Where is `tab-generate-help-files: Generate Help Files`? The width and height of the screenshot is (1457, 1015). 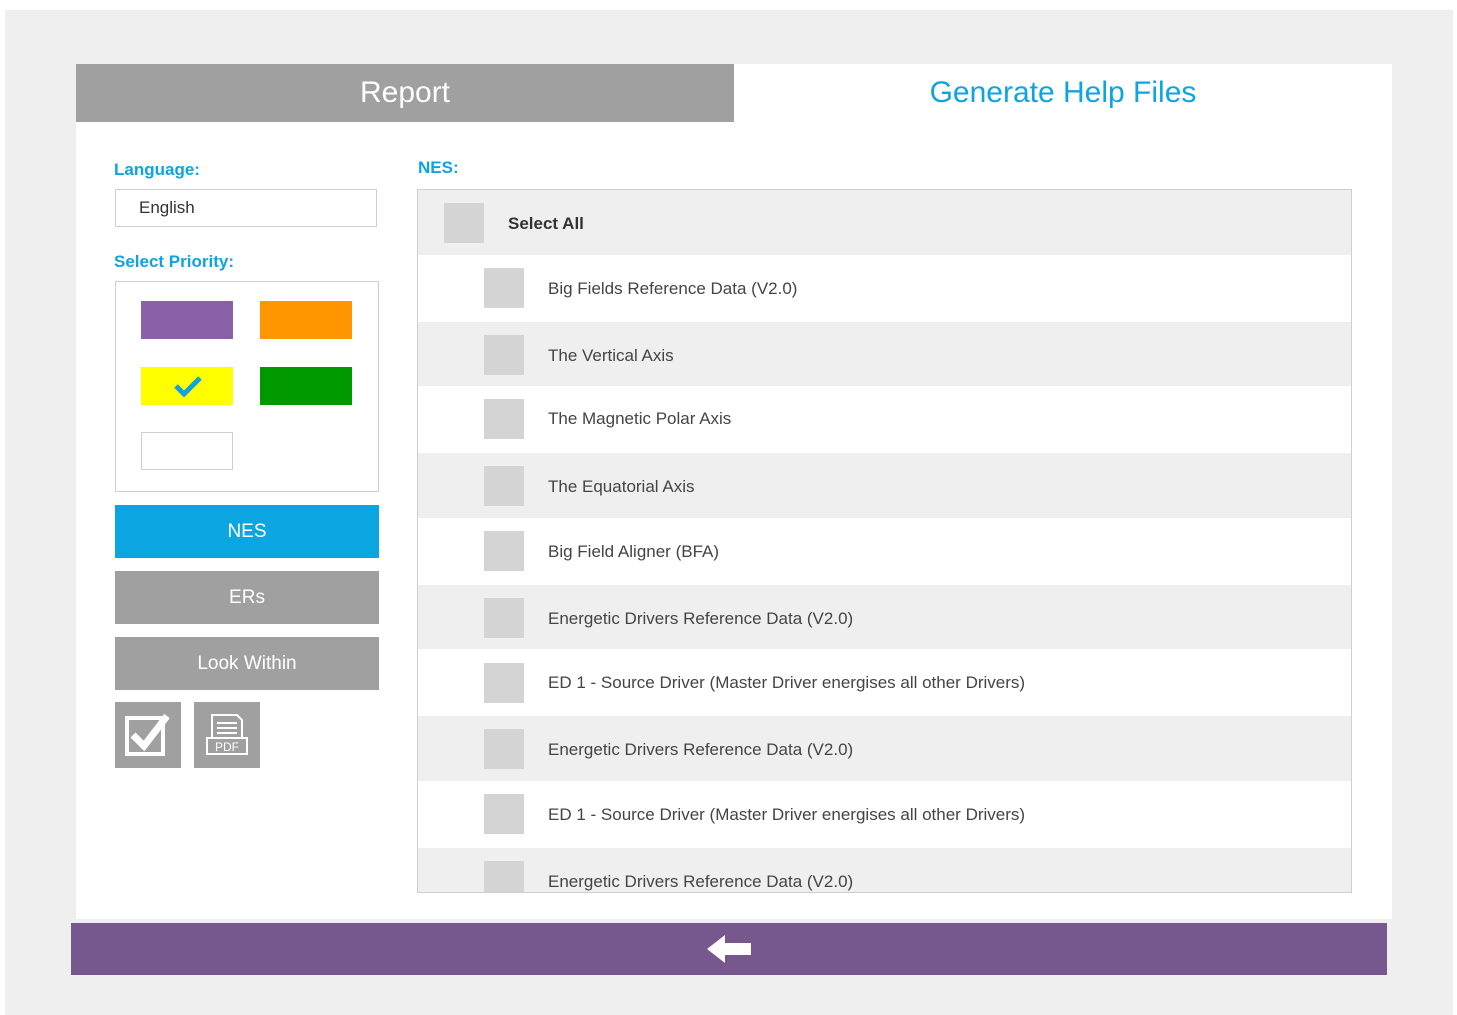
tab-generate-help-files: Generate Help Files is located at coordinates (1063, 93).